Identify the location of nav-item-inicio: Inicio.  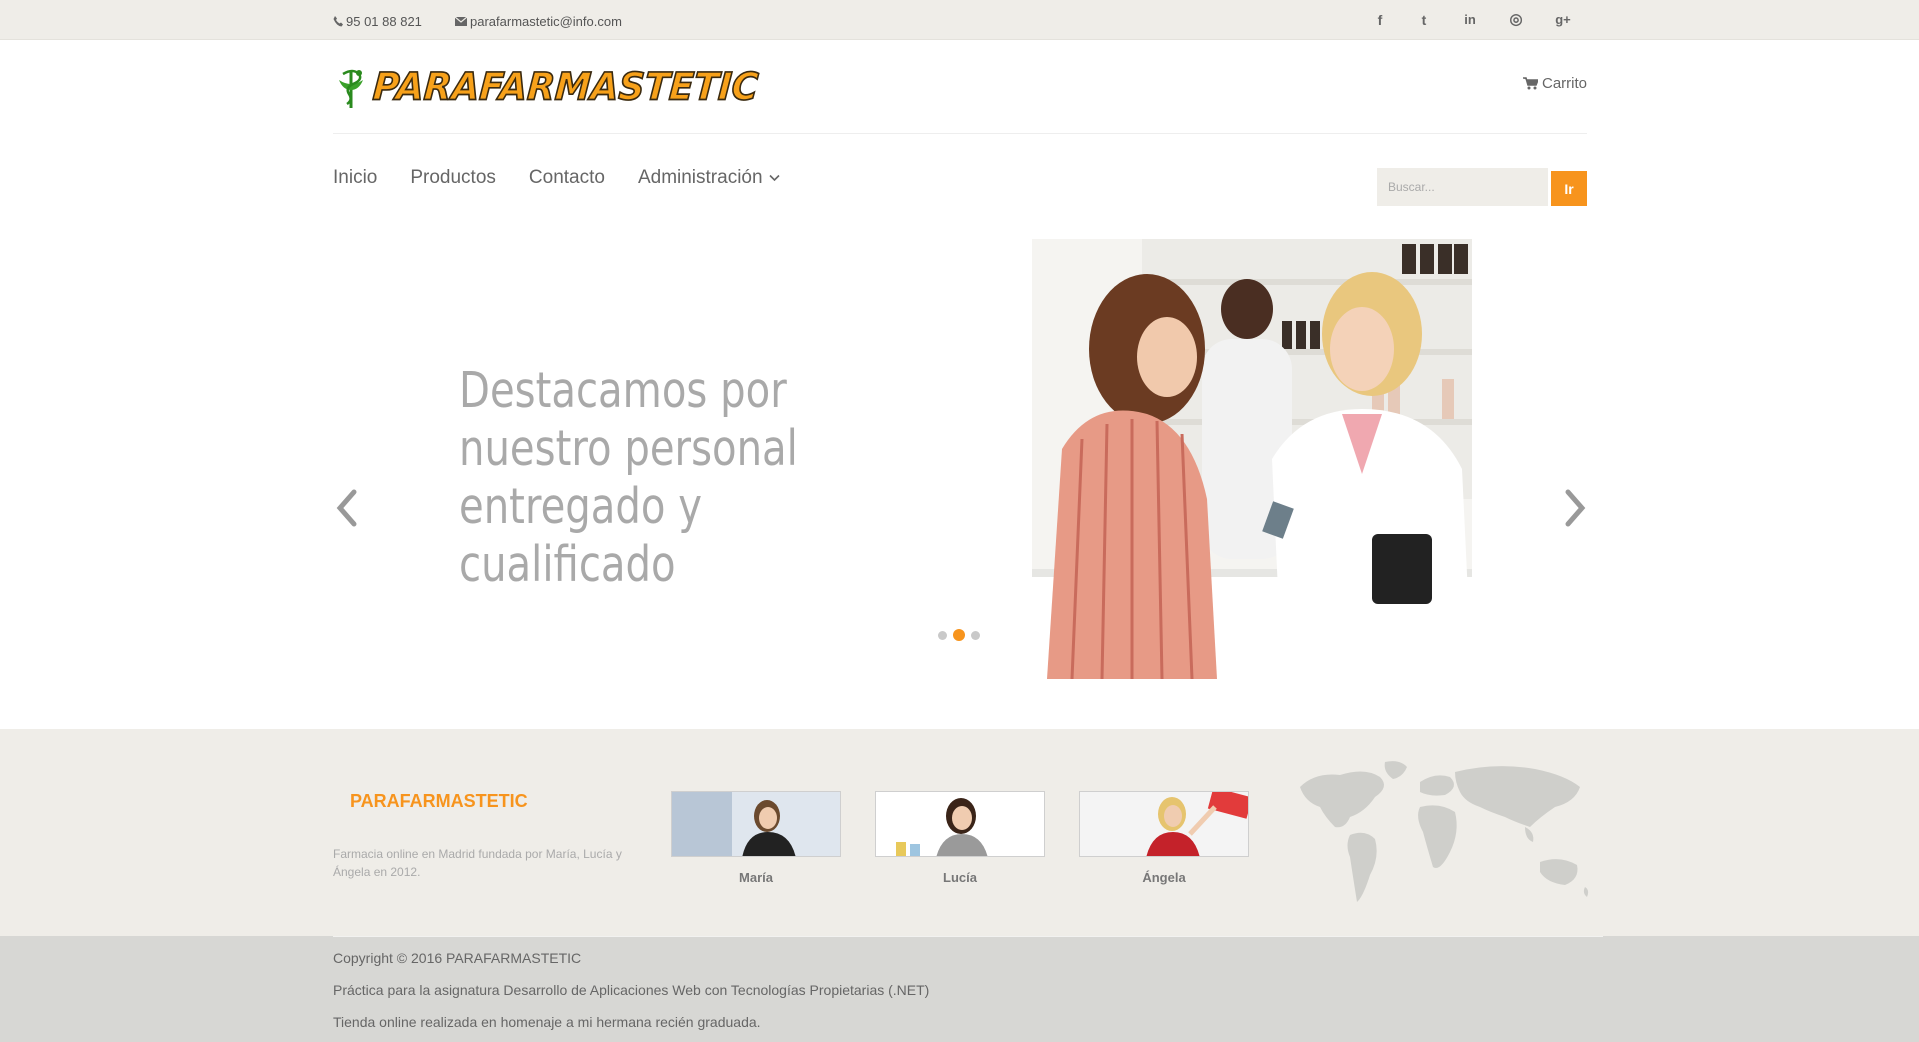
(355, 178).